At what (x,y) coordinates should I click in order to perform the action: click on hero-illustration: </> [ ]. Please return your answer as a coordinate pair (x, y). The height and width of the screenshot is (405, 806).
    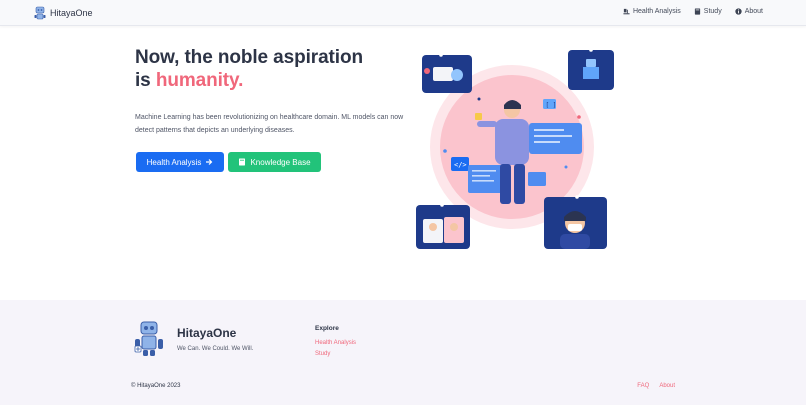
    Looking at the image, I should click on (515, 148).